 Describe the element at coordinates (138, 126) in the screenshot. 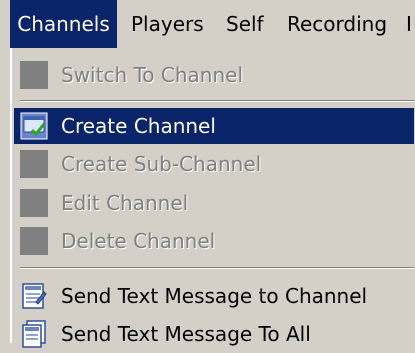

I see `menu-item-label: Create Channel` at that location.